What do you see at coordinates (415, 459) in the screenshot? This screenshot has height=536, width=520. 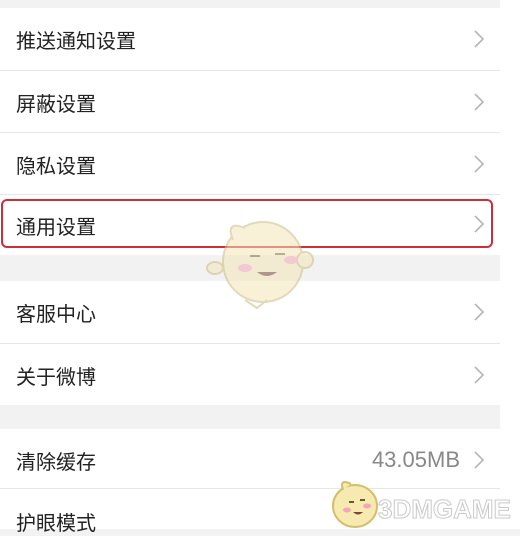 I see `cache-size-value: 43.05MB` at bounding box center [415, 459].